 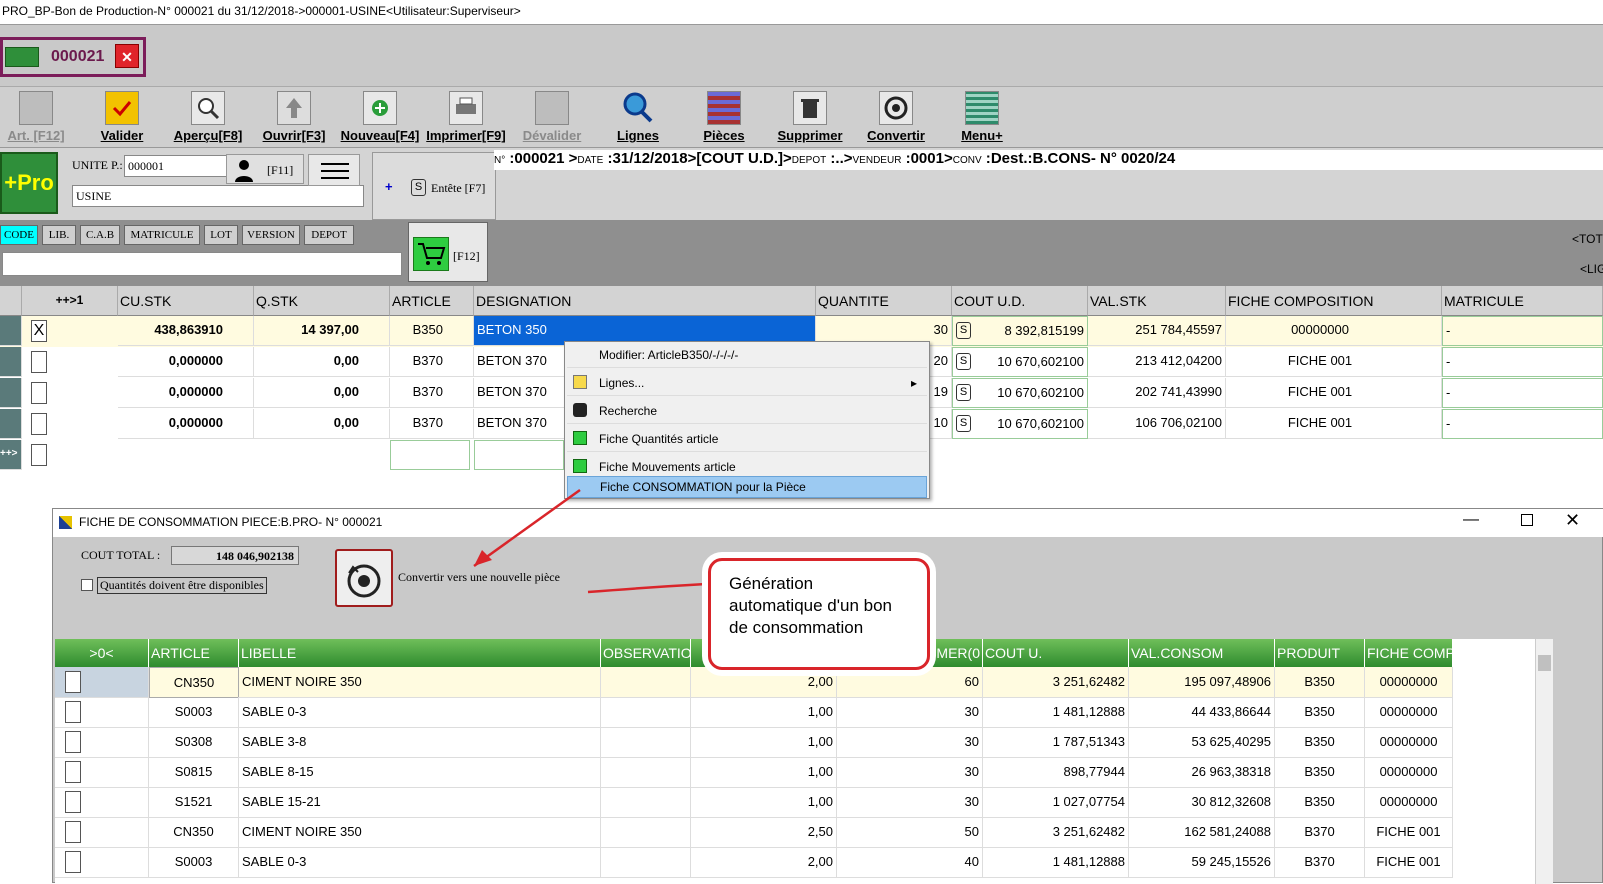 I want to click on new-icon, so click(x=380, y=108).